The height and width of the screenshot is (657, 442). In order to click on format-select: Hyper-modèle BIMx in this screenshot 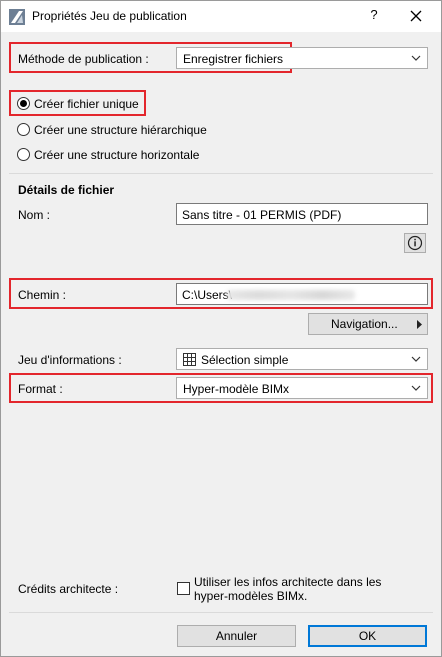, I will do `click(302, 388)`.